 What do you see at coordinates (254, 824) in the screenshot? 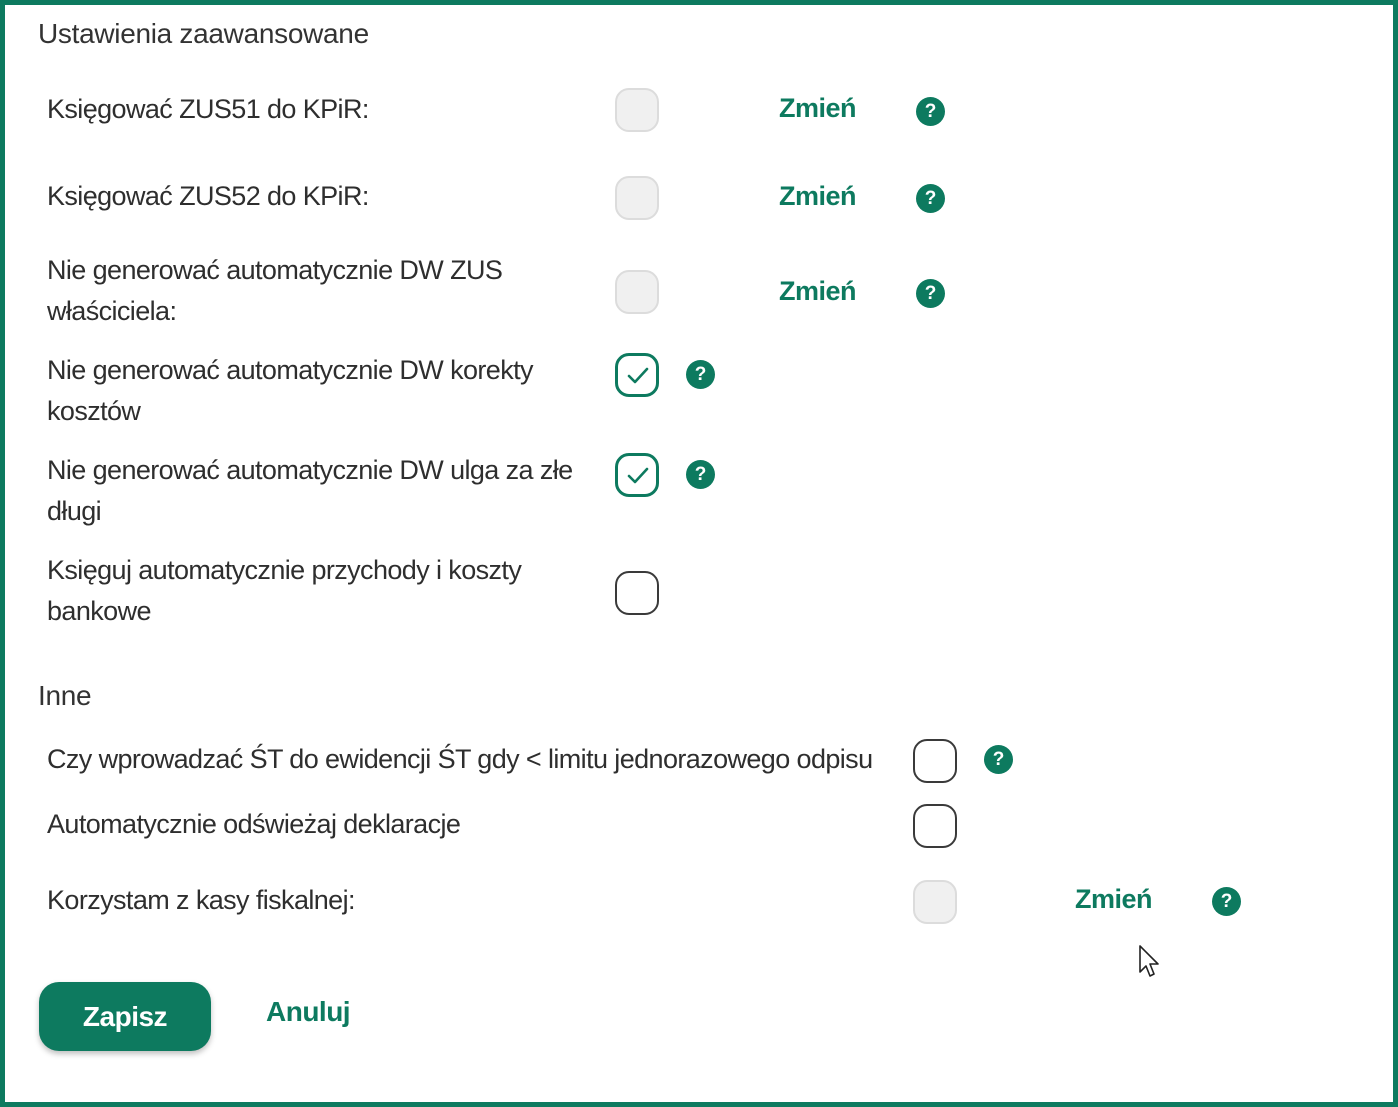
I see `setting-label-refresh-declarations: Automatycznie odświeżaj deklaracje` at bounding box center [254, 824].